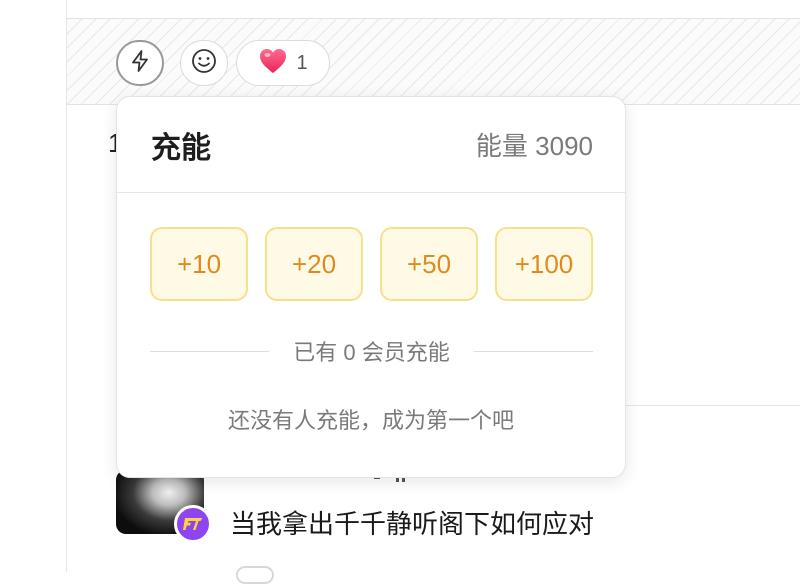 The width and height of the screenshot is (800, 584). I want to click on member-charge-count: 已有 0 会员充能, so click(371, 352).